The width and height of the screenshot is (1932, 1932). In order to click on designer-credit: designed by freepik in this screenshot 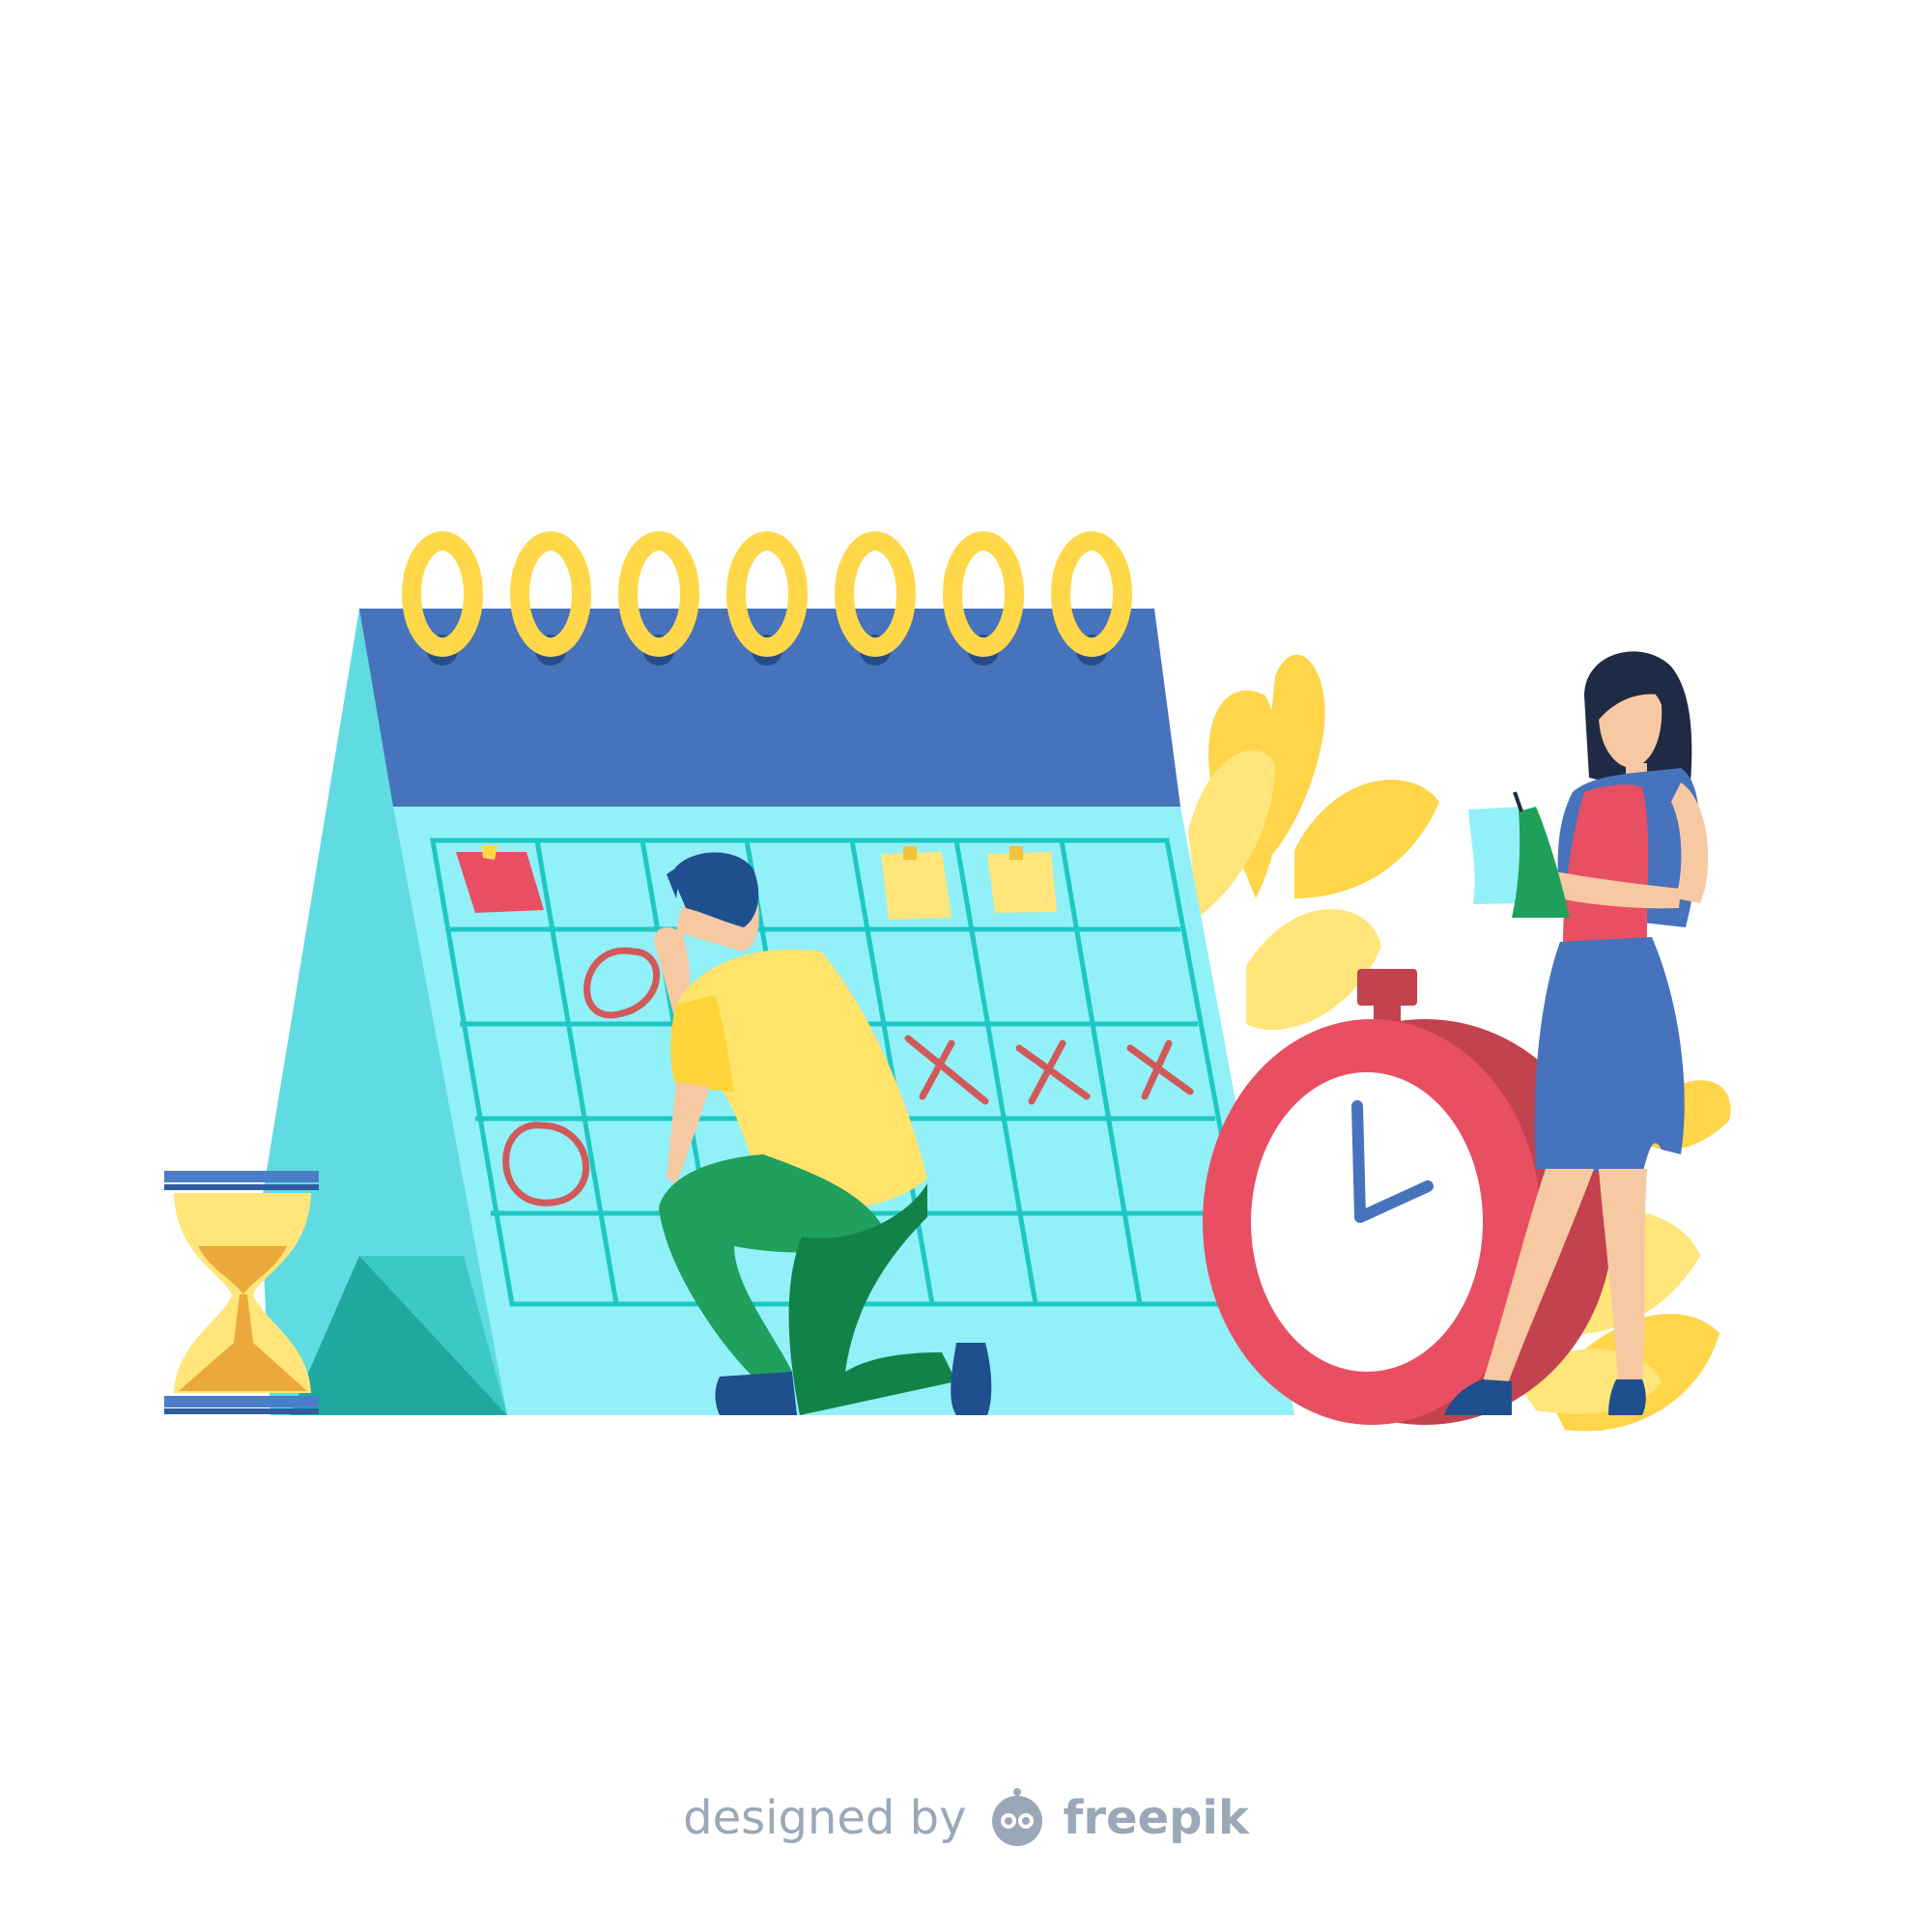, I will do `click(966, 1818)`.